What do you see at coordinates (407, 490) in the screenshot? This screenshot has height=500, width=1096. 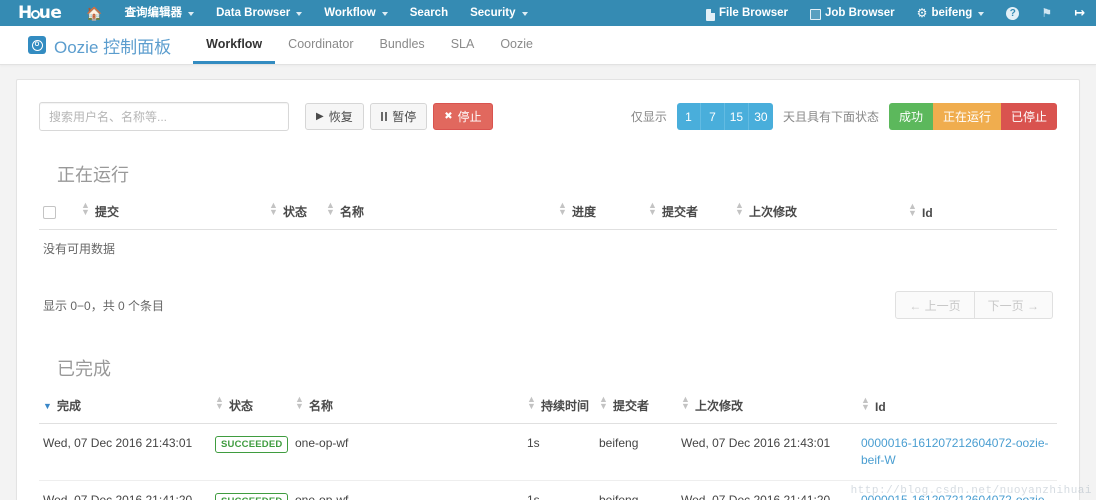 I see `cell-name: one-op-wf` at bounding box center [407, 490].